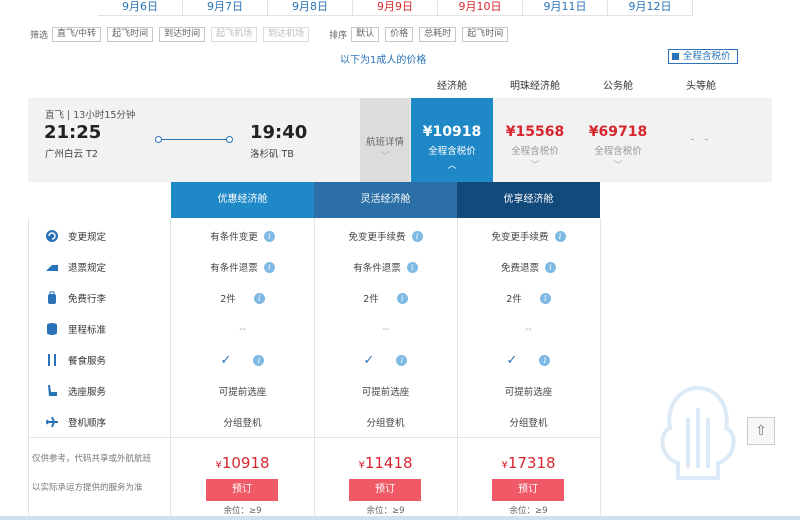 This screenshot has width=800, height=520. What do you see at coordinates (71, 154) in the screenshot?
I see `departure-airport: 广州白云 T2` at bounding box center [71, 154].